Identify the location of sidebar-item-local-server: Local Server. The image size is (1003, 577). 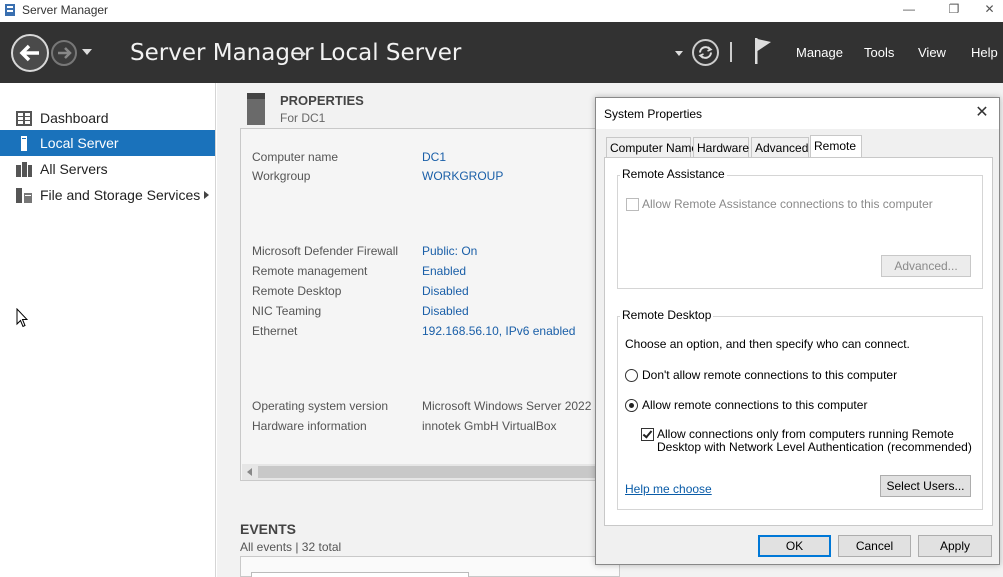
(107, 143).